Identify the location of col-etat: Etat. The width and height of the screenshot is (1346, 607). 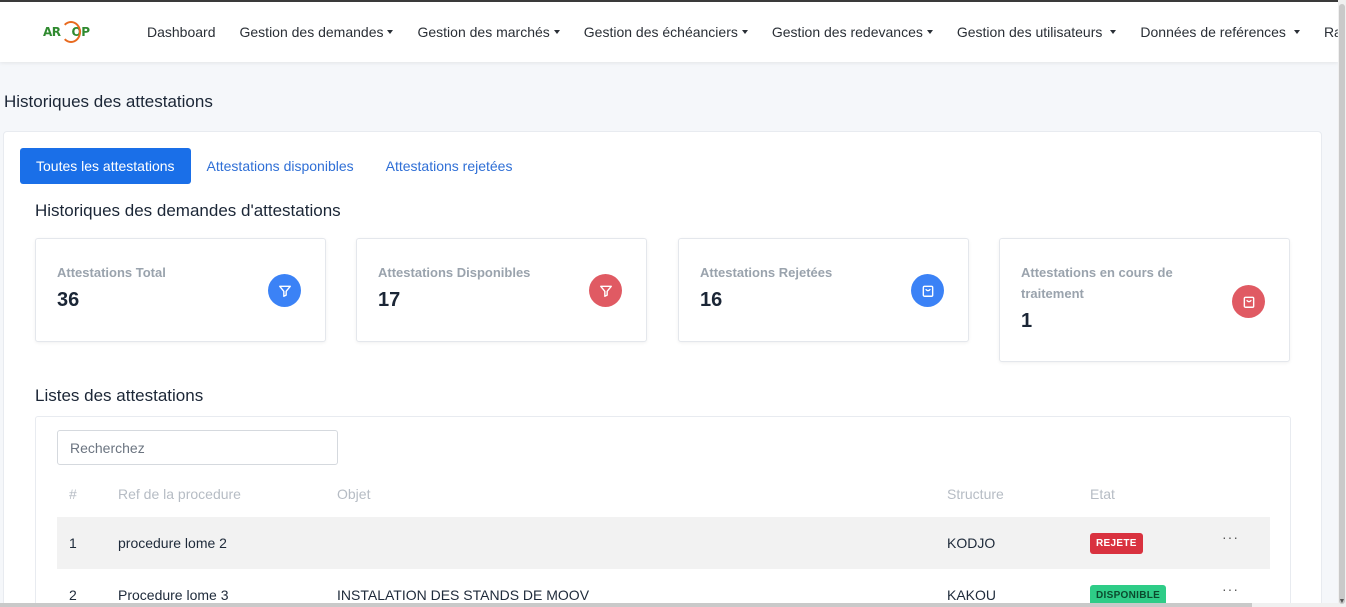
(1102, 494).